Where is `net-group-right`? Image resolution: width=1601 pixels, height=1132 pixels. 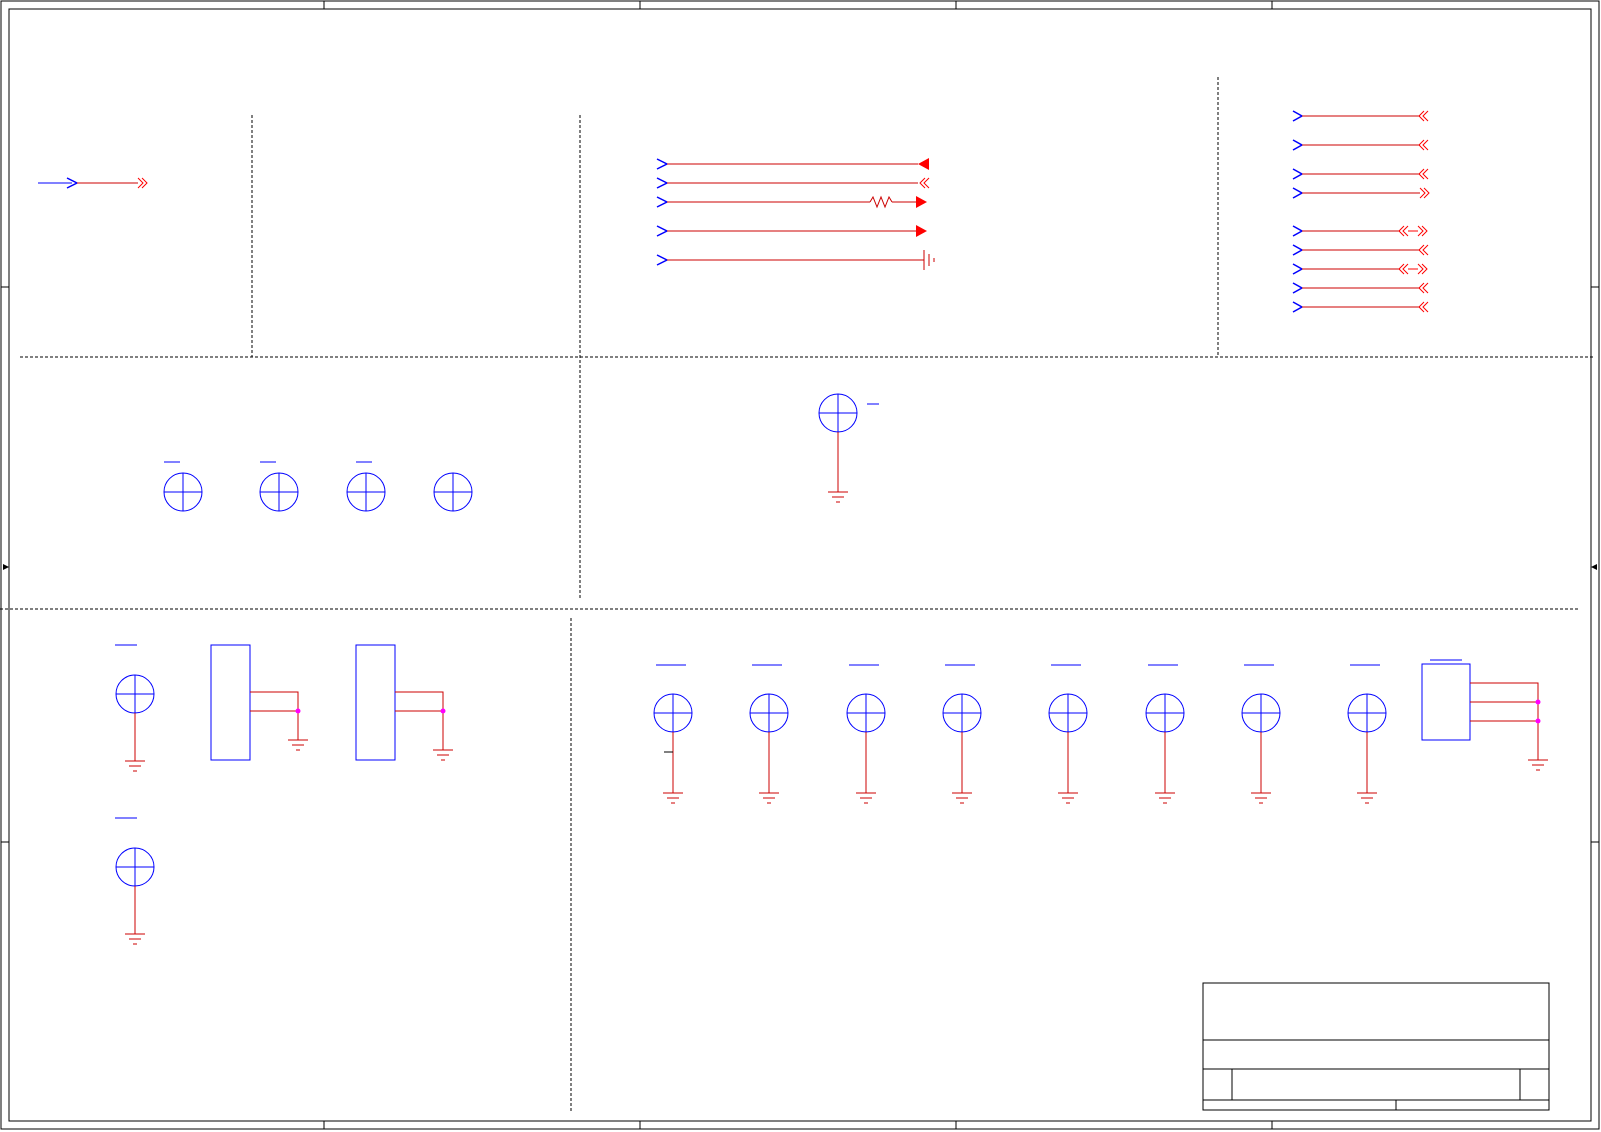
net-group-right is located at coordinates (1361, 211).